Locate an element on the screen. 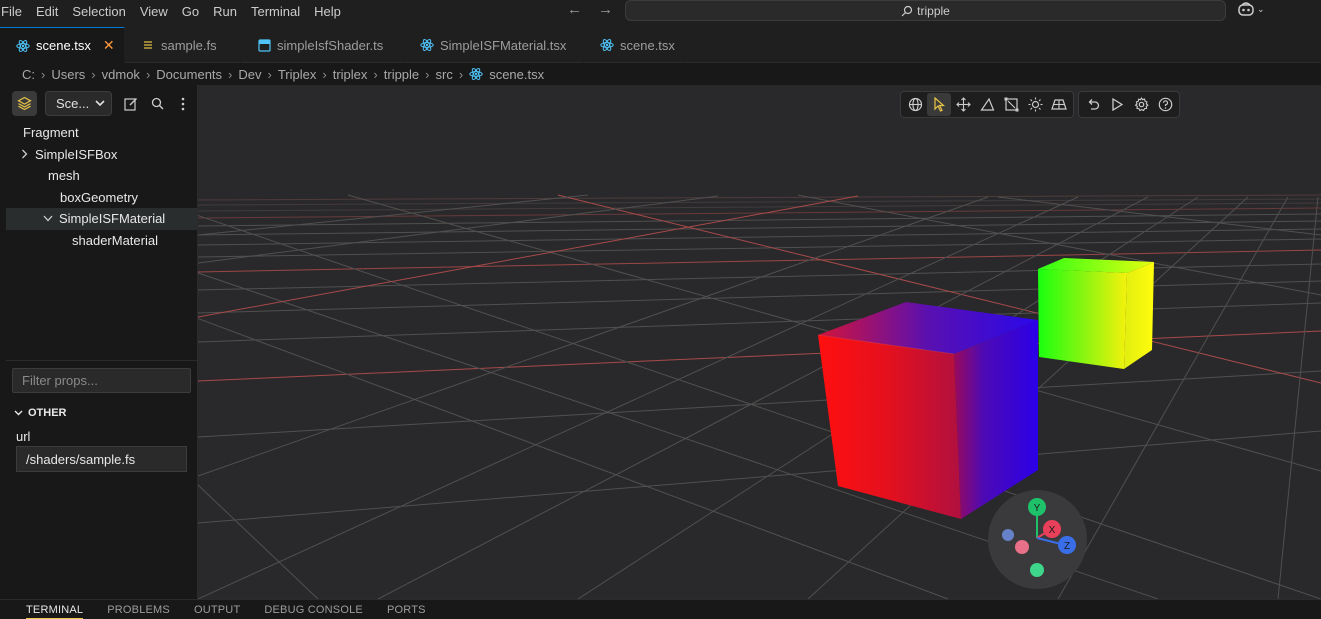 This screenshot has height=619, width=1321. tool-group is located at coordinates (987, 104).